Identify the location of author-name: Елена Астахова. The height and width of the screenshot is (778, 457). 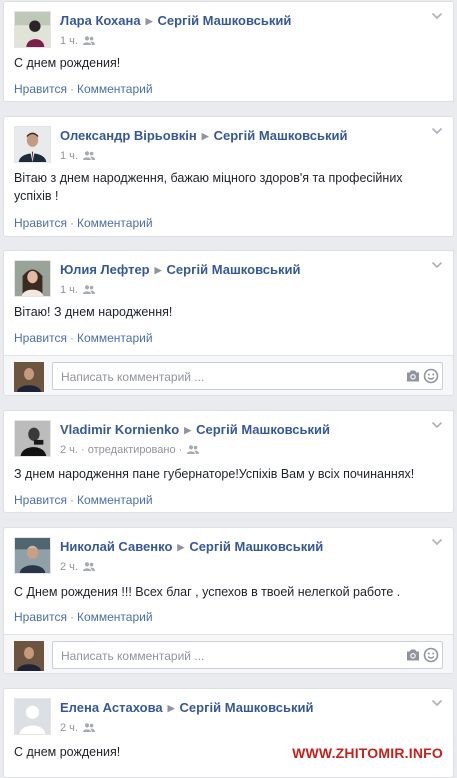
(111, 707).